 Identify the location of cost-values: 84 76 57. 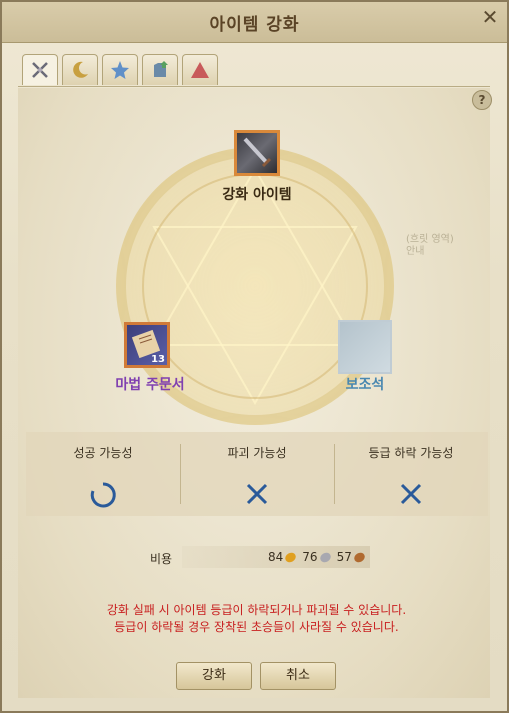
(318, 557).